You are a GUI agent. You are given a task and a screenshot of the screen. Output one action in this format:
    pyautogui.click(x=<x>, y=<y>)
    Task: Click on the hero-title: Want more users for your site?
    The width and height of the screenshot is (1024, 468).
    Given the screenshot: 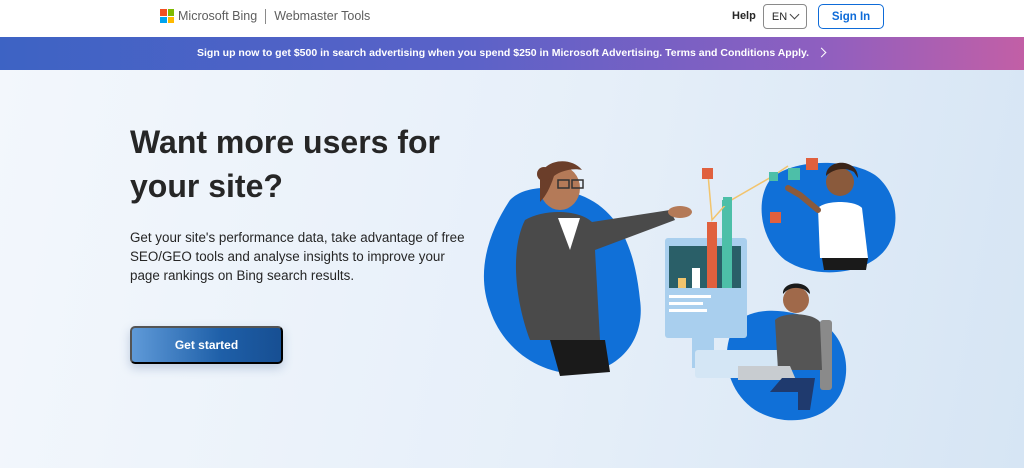 What is the action you would take?
    pyautogui.click(x=285, y=164)
    